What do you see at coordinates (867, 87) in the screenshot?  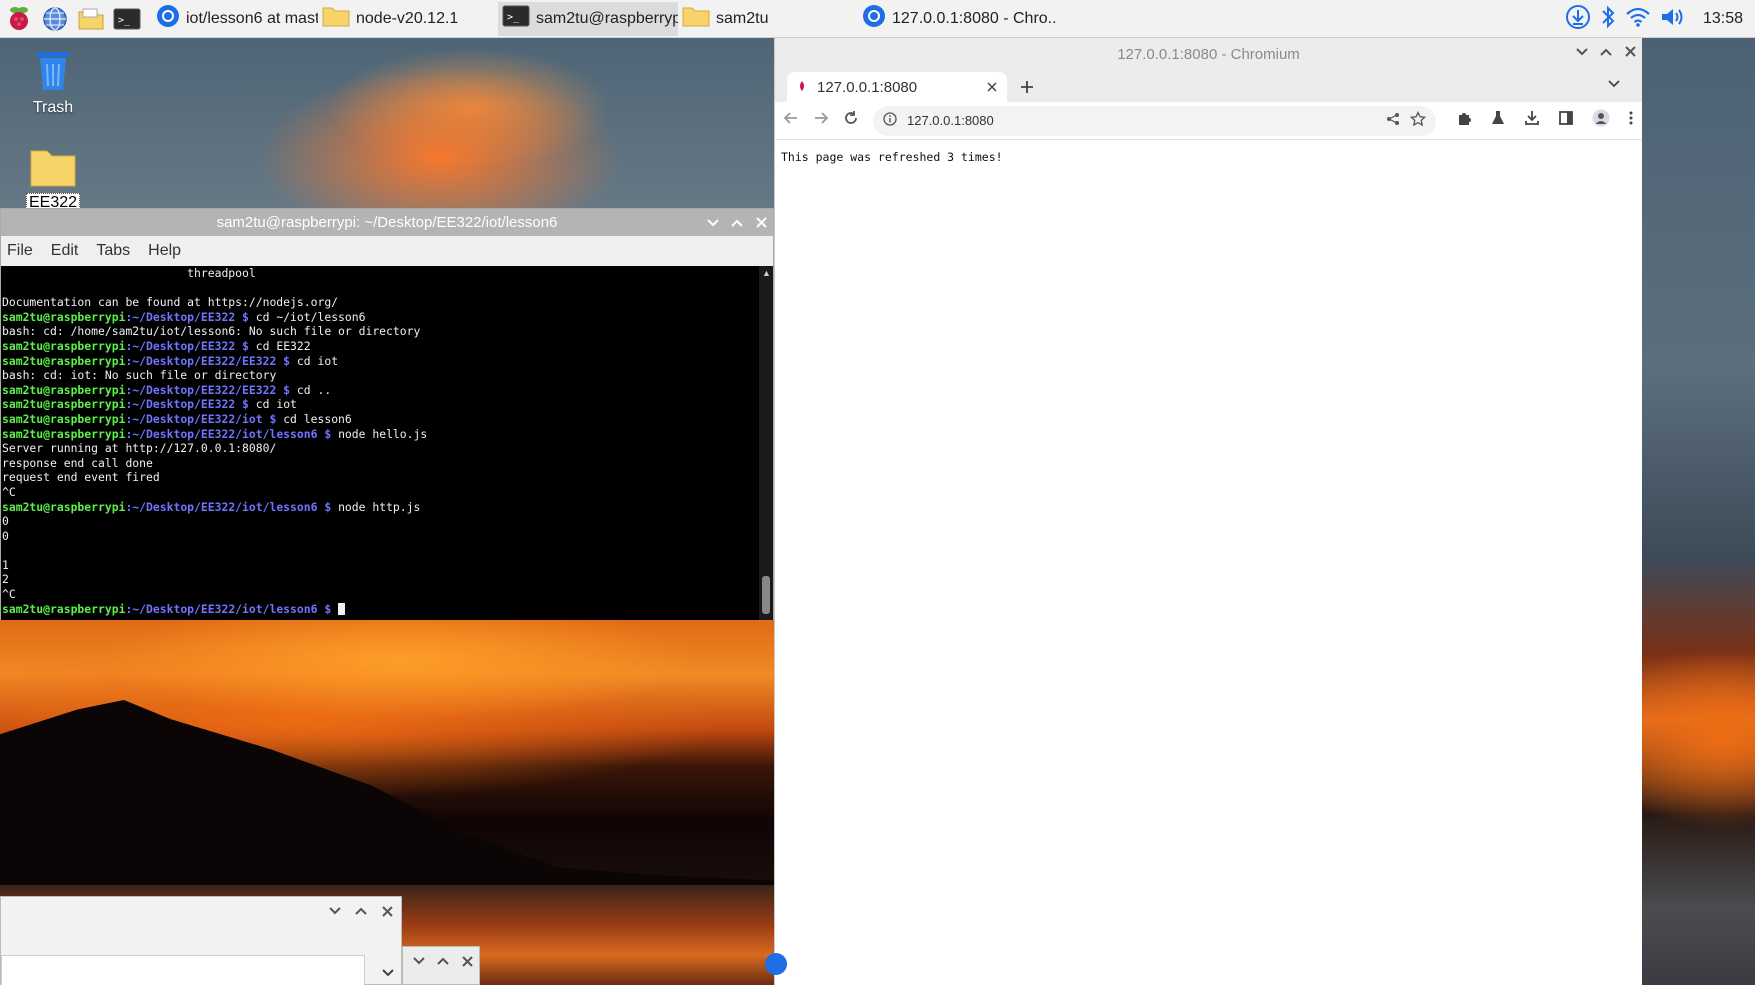 I see `tab-title: 127.0.0.1:8080` at bounding box center [867, 87].